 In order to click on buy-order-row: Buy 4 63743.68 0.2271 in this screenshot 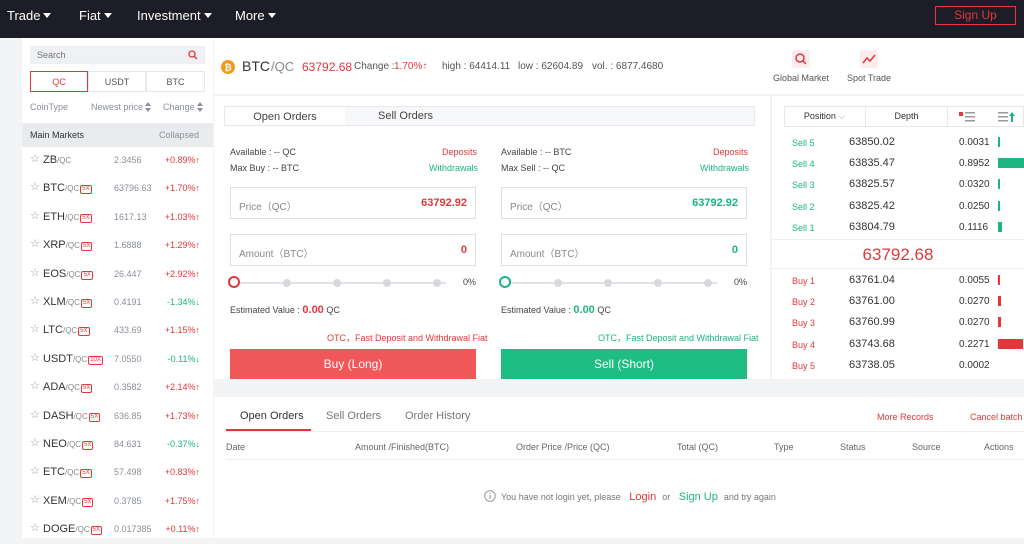, I will do `click(898, 344)`.